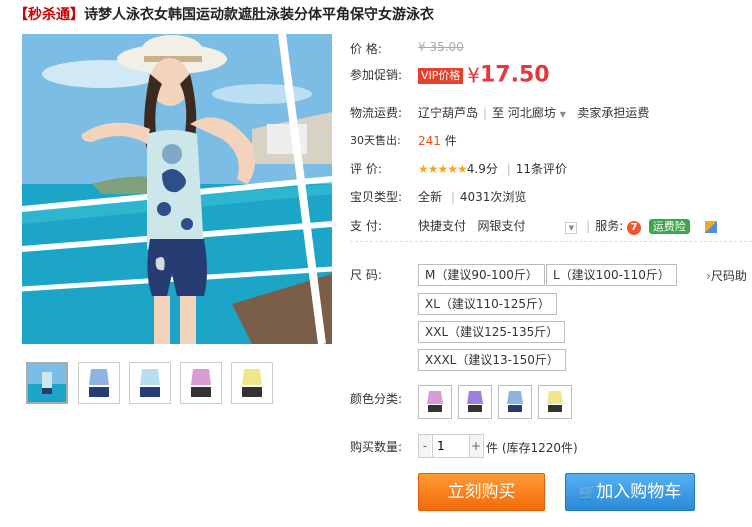 This screenshot has width=752, height=527. I want to click on color-swatch-purple, so click(475, 402).